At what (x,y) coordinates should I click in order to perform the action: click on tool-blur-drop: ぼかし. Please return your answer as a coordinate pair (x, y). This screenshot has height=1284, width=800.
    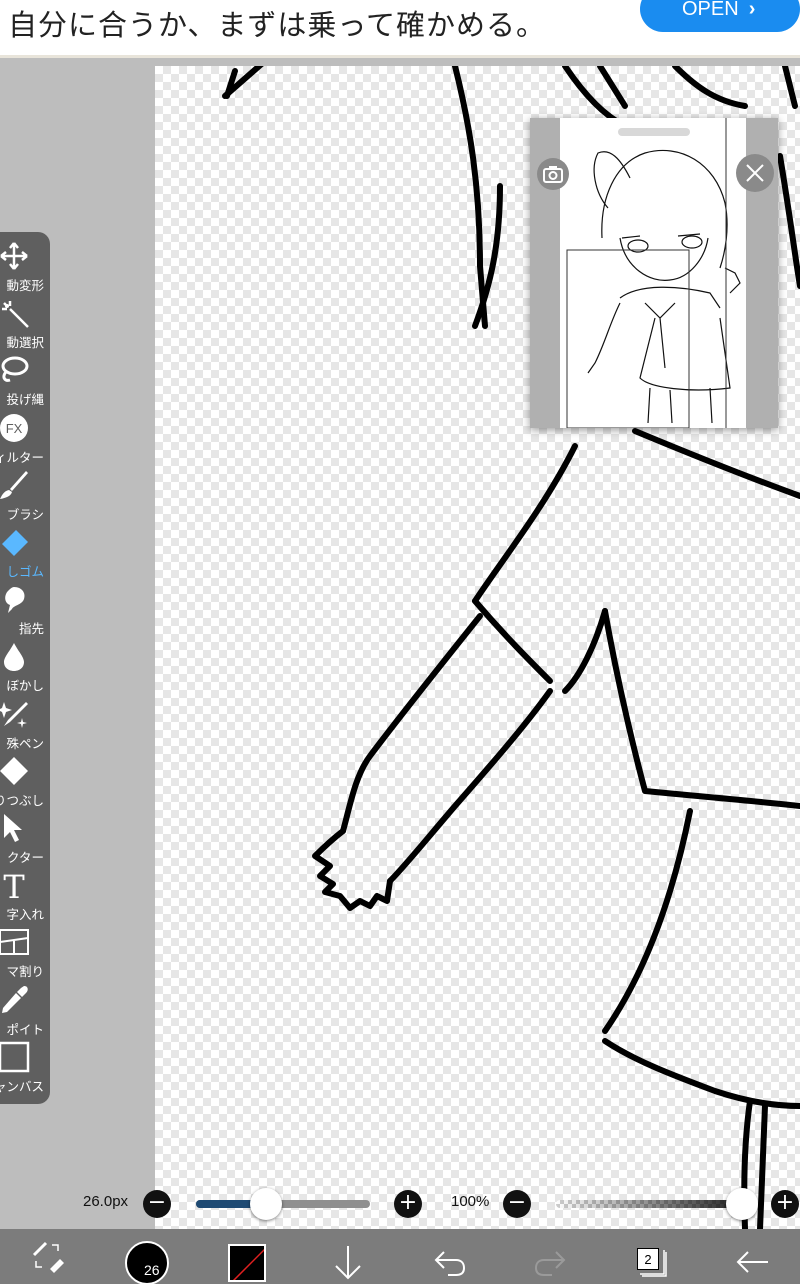
    Looking at the image, I should click on (25, 666).